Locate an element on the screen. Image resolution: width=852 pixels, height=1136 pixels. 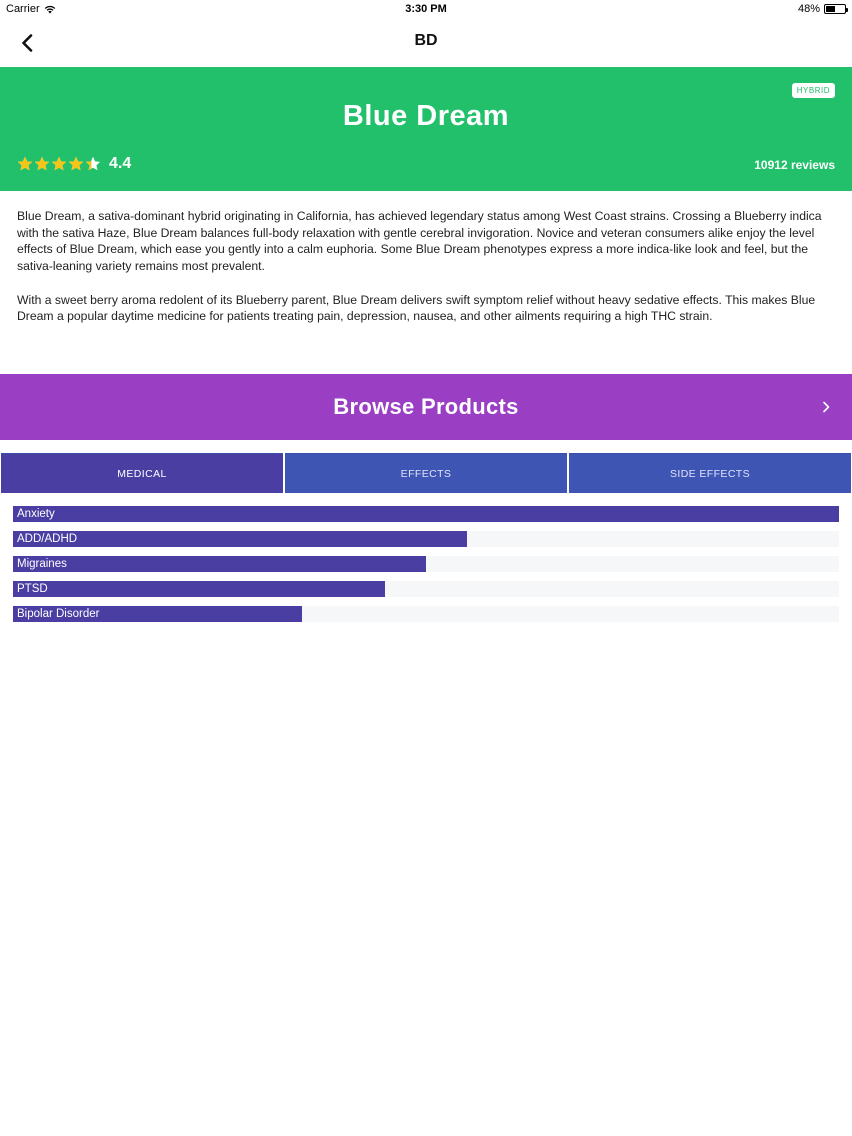
rating: 4.4 is located at coordinates (74, 164).